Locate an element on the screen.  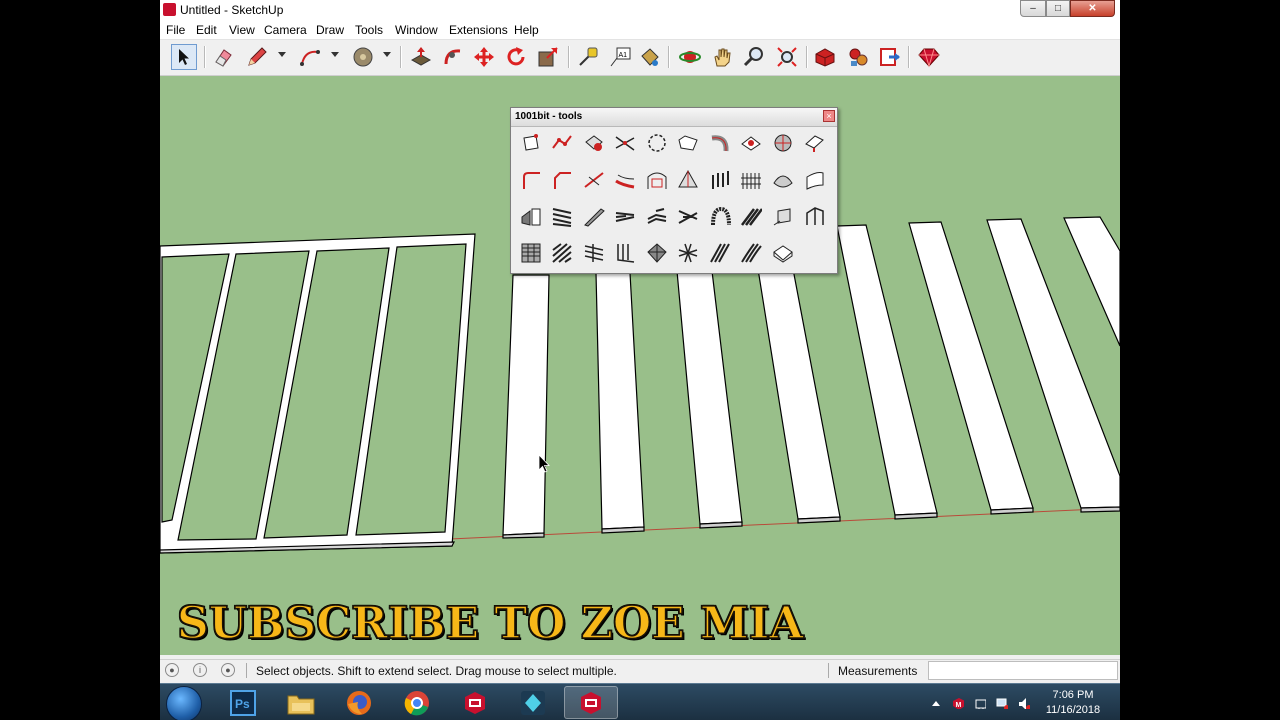
menu-edit: Edit is located at coordinates (206, 30).